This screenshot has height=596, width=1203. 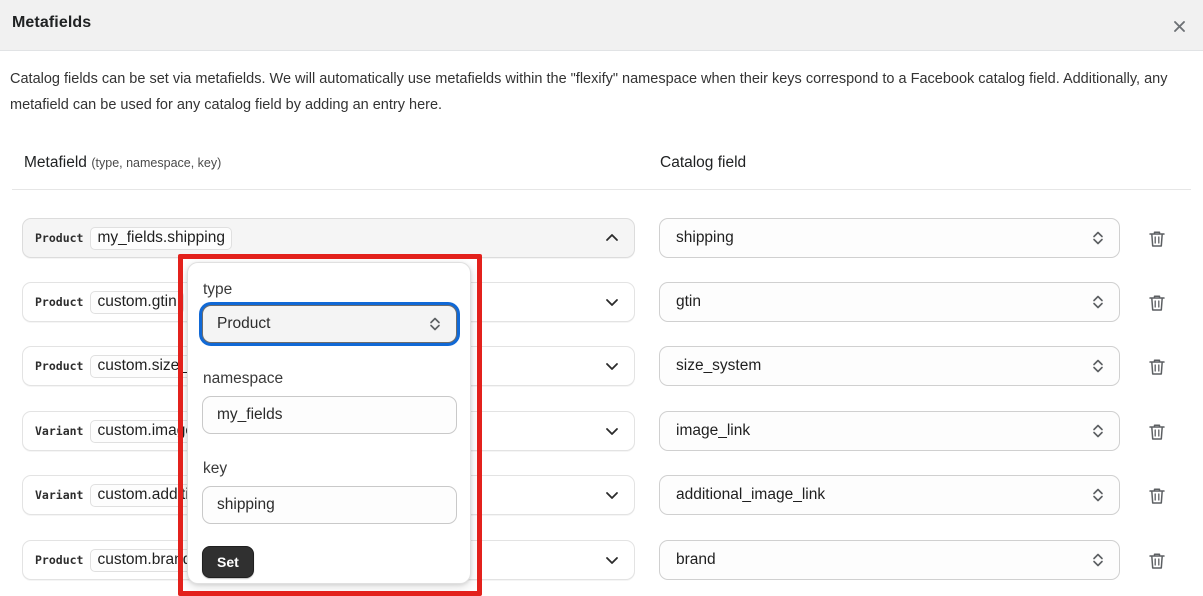 What do you see at coordinates (215, 468) in the screenshot?
I see `popover-key-label: key` at bounding box center [215, 468].